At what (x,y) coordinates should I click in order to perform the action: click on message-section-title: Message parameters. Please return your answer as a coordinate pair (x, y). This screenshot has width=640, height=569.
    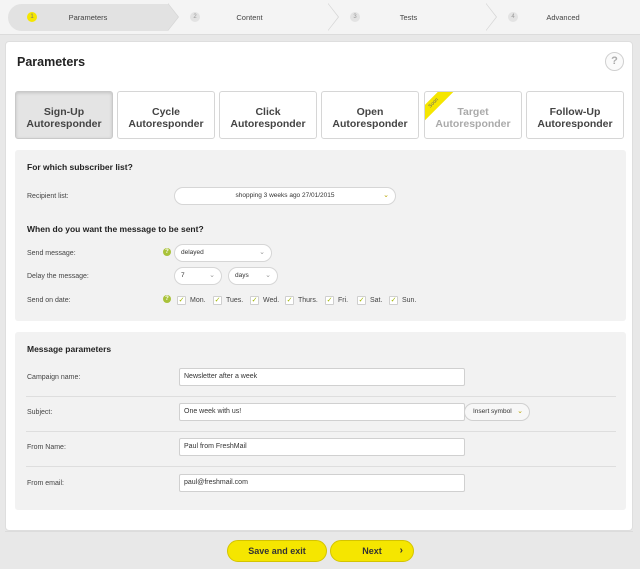
    Looking at the image, I should click on (69, 349).